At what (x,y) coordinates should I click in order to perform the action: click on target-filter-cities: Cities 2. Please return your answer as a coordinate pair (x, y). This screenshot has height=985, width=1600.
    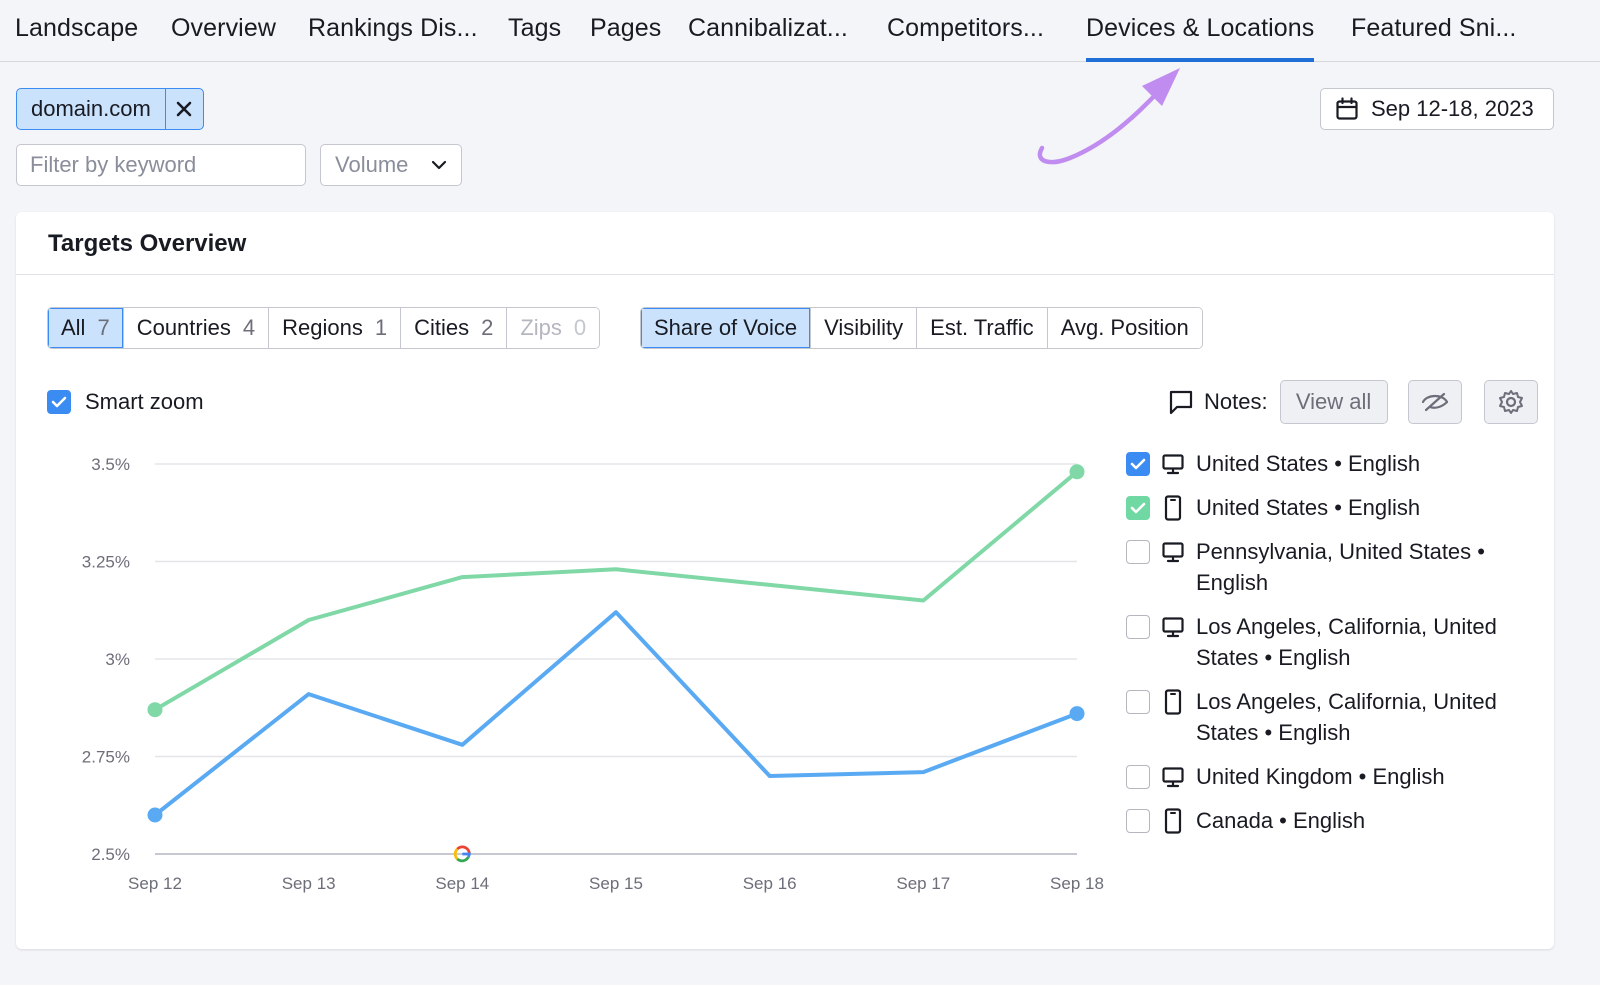
    Looking at the image, I should click on (454, 328).